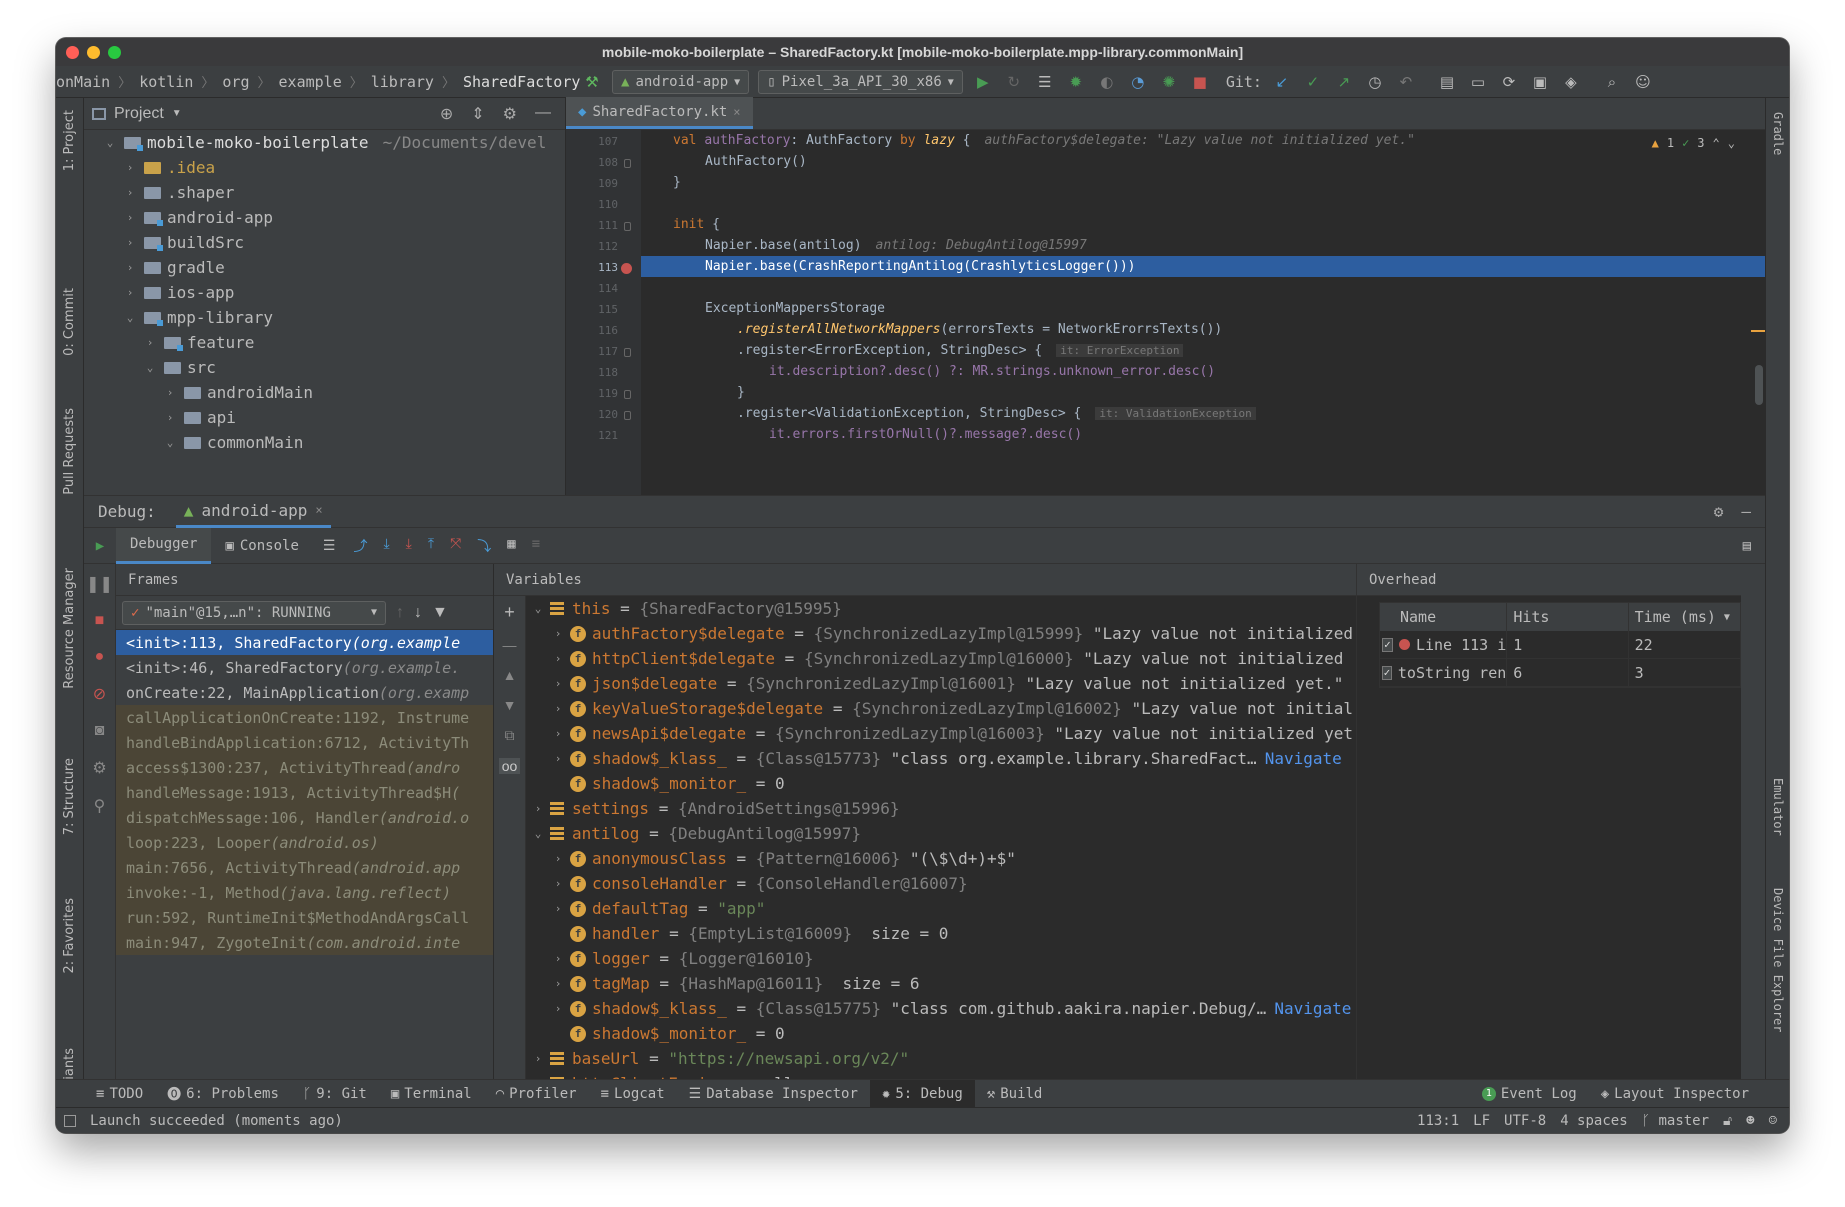  What do you see at coordinates (324, 442) in the screenshot?
I see `tree-item: ⌄ commonMain` at bounding box center [324, 442].